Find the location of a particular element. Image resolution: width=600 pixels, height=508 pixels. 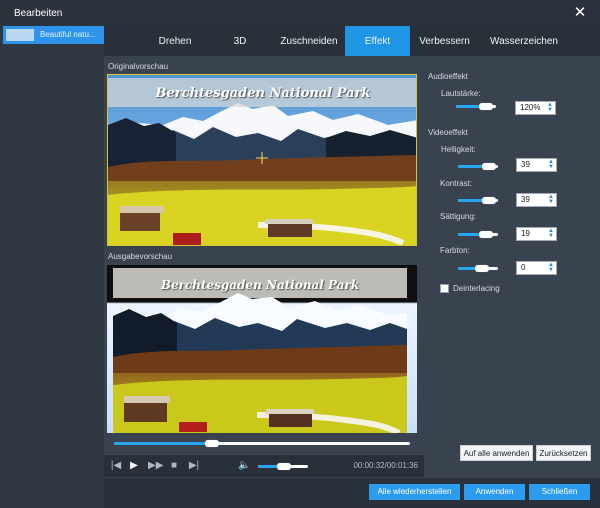

tab-wasserzeichen: Wasserzeichen is located at coordinates (524, 41).